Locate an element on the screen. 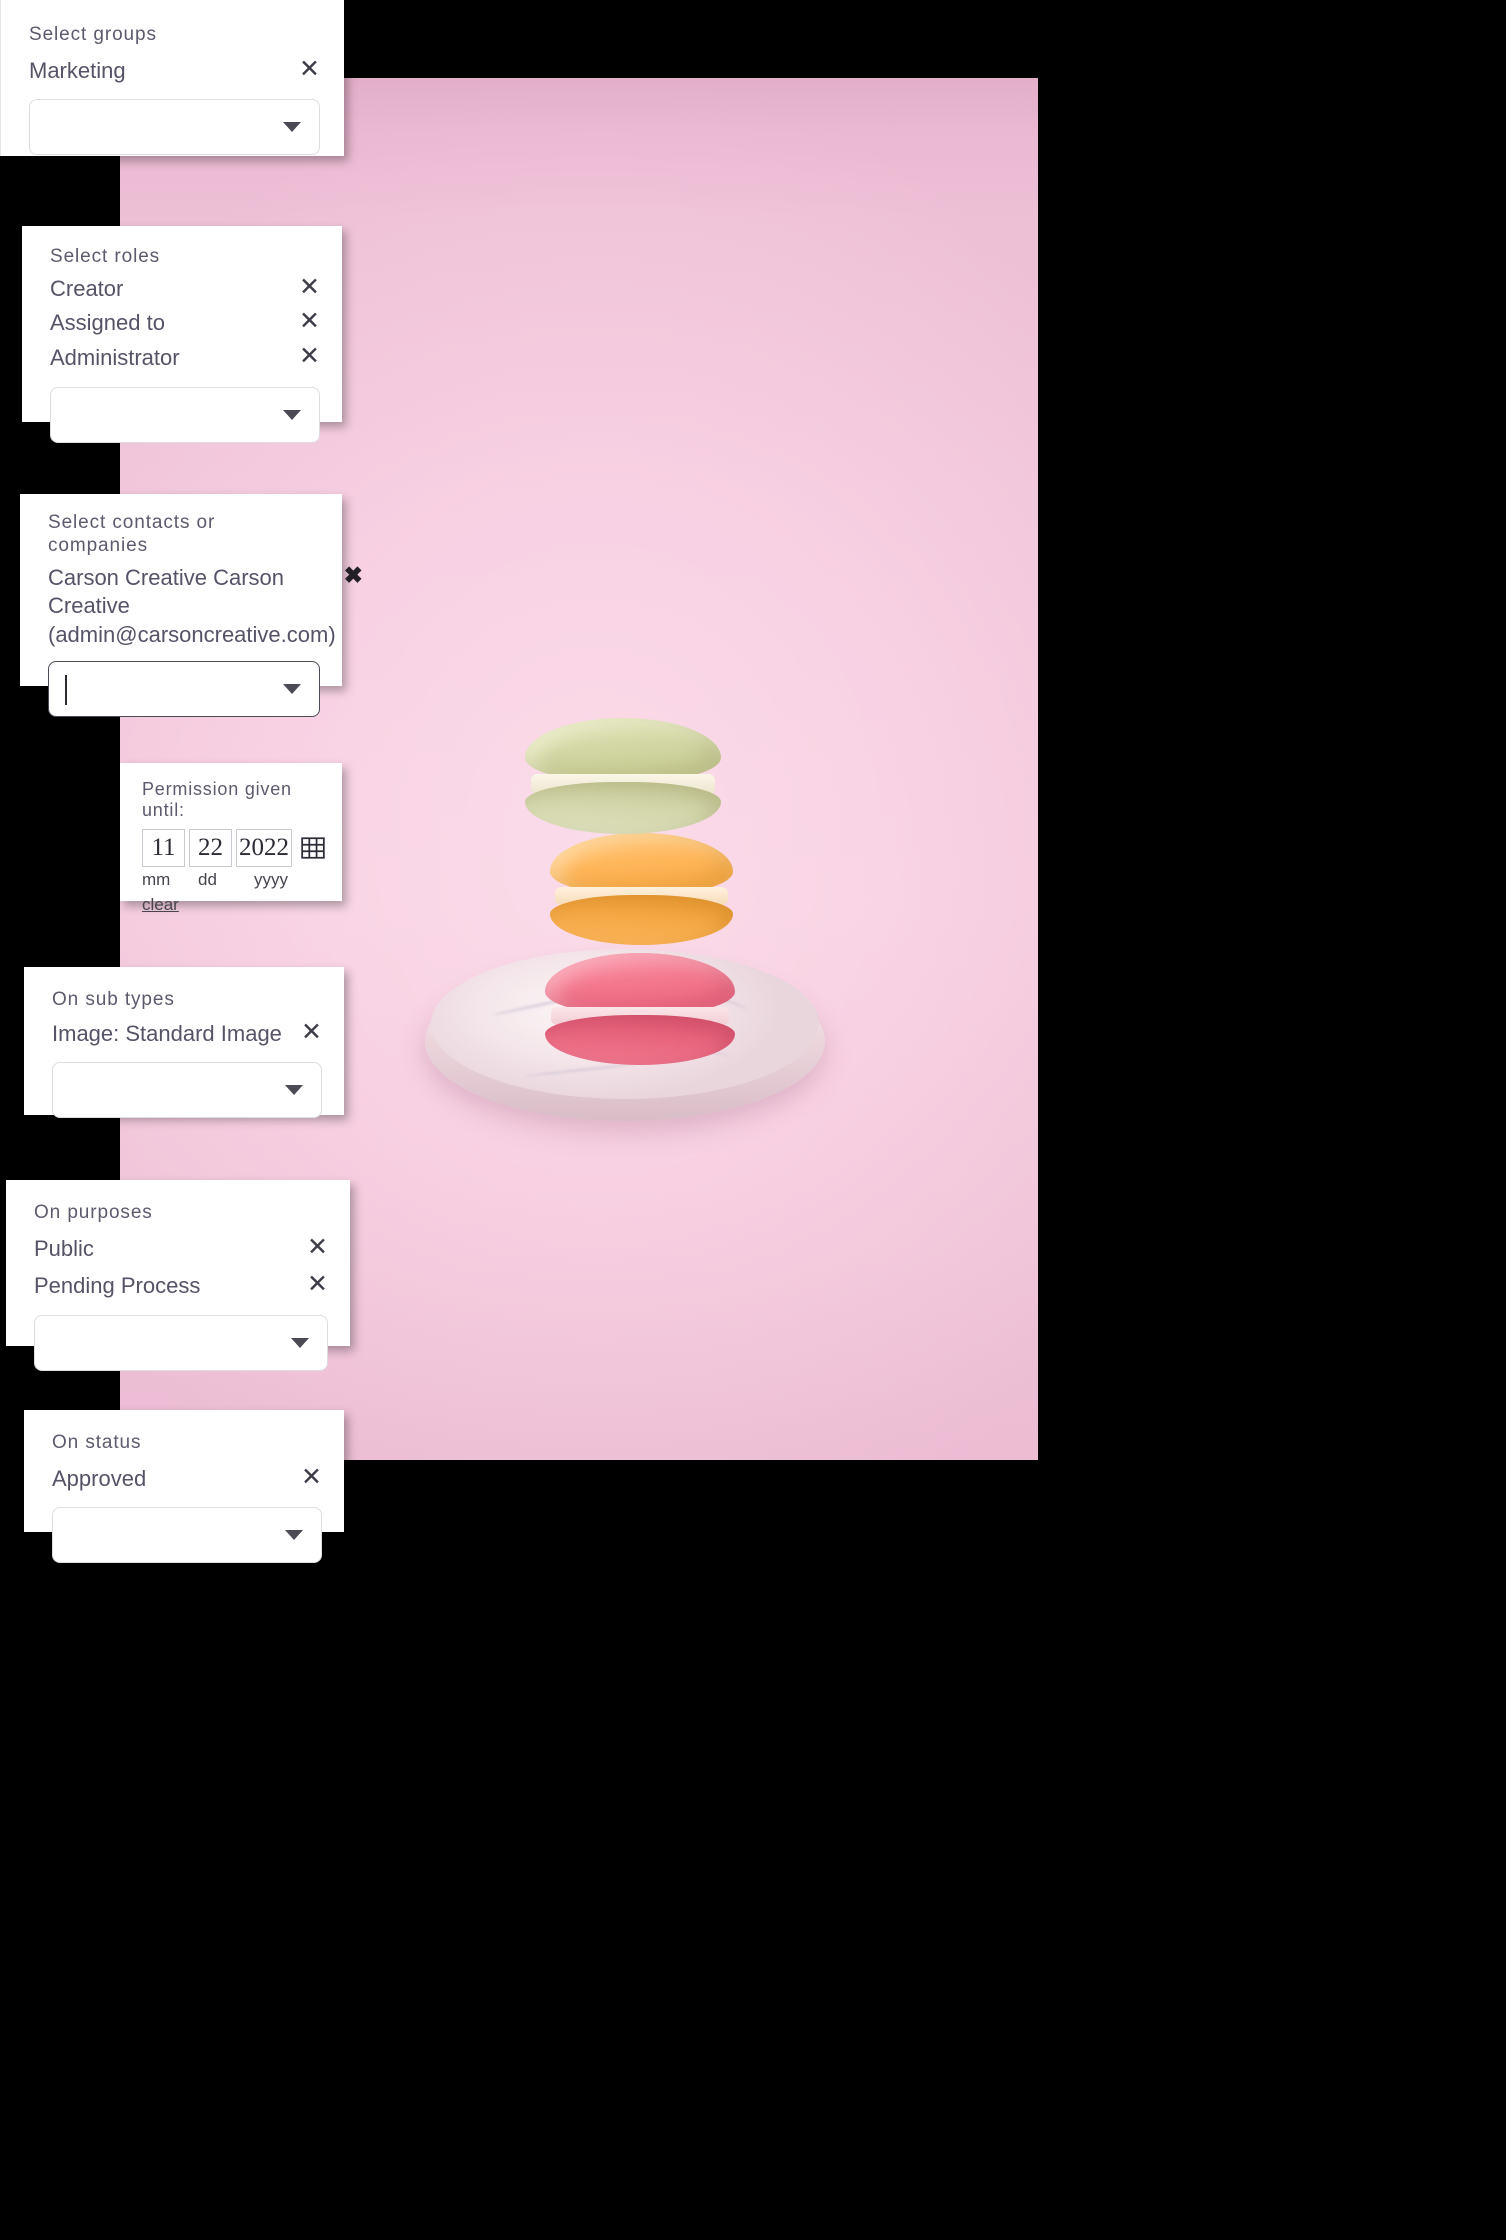  purposes-select is located at coordinates (181, 1342).